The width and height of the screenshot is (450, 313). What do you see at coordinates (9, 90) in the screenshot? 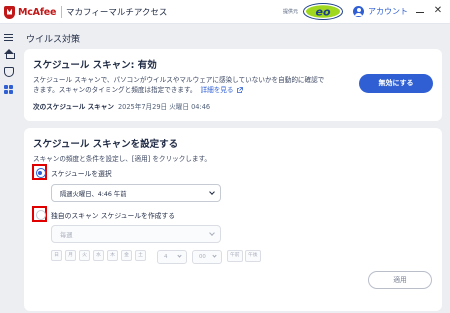
I see `grid-icon` at bounding box center [9, 90].